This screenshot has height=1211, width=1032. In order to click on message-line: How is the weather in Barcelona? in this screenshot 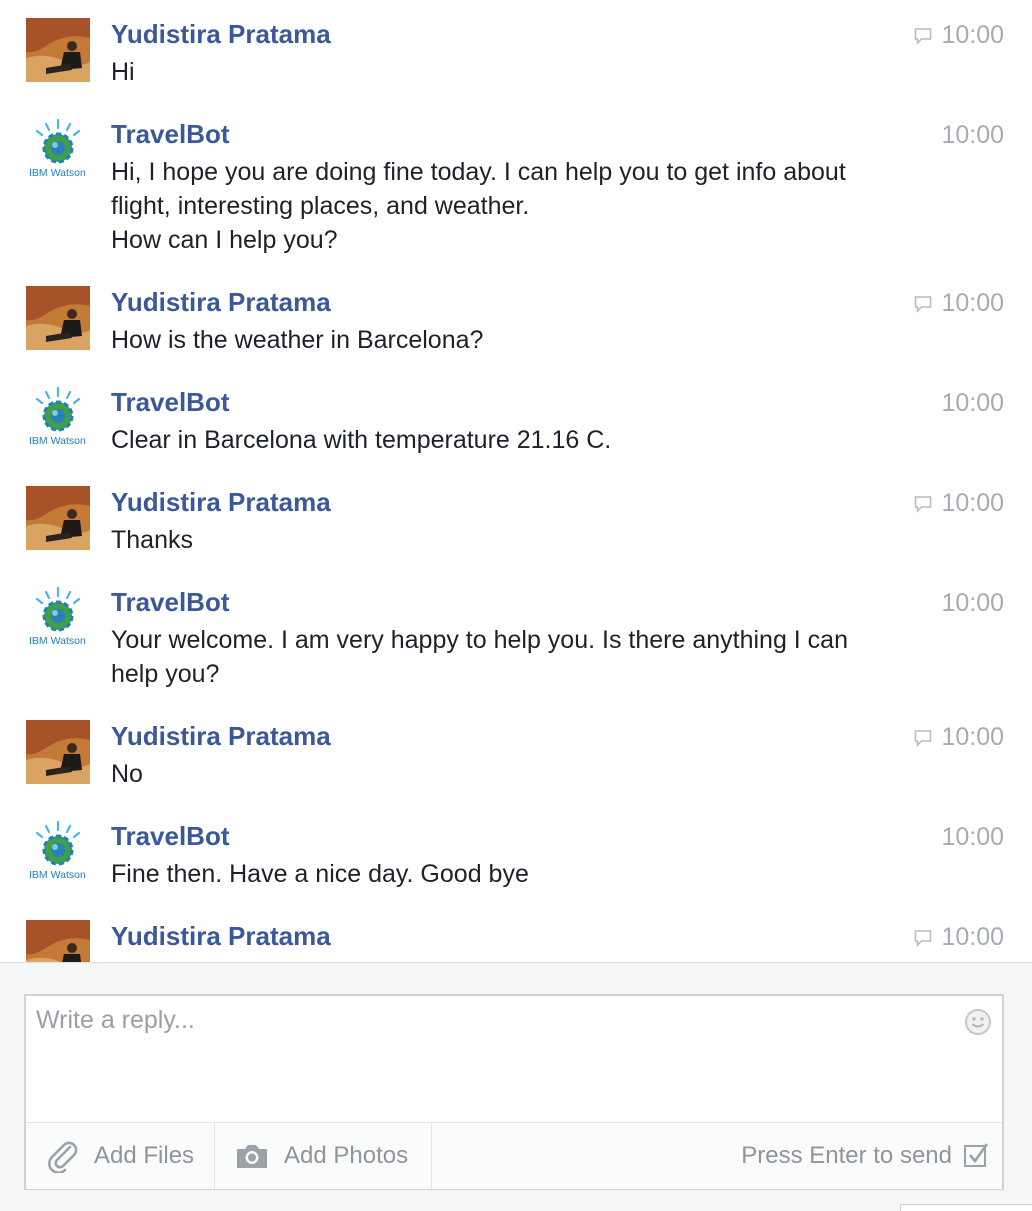, I will do `click(297, 340)`.